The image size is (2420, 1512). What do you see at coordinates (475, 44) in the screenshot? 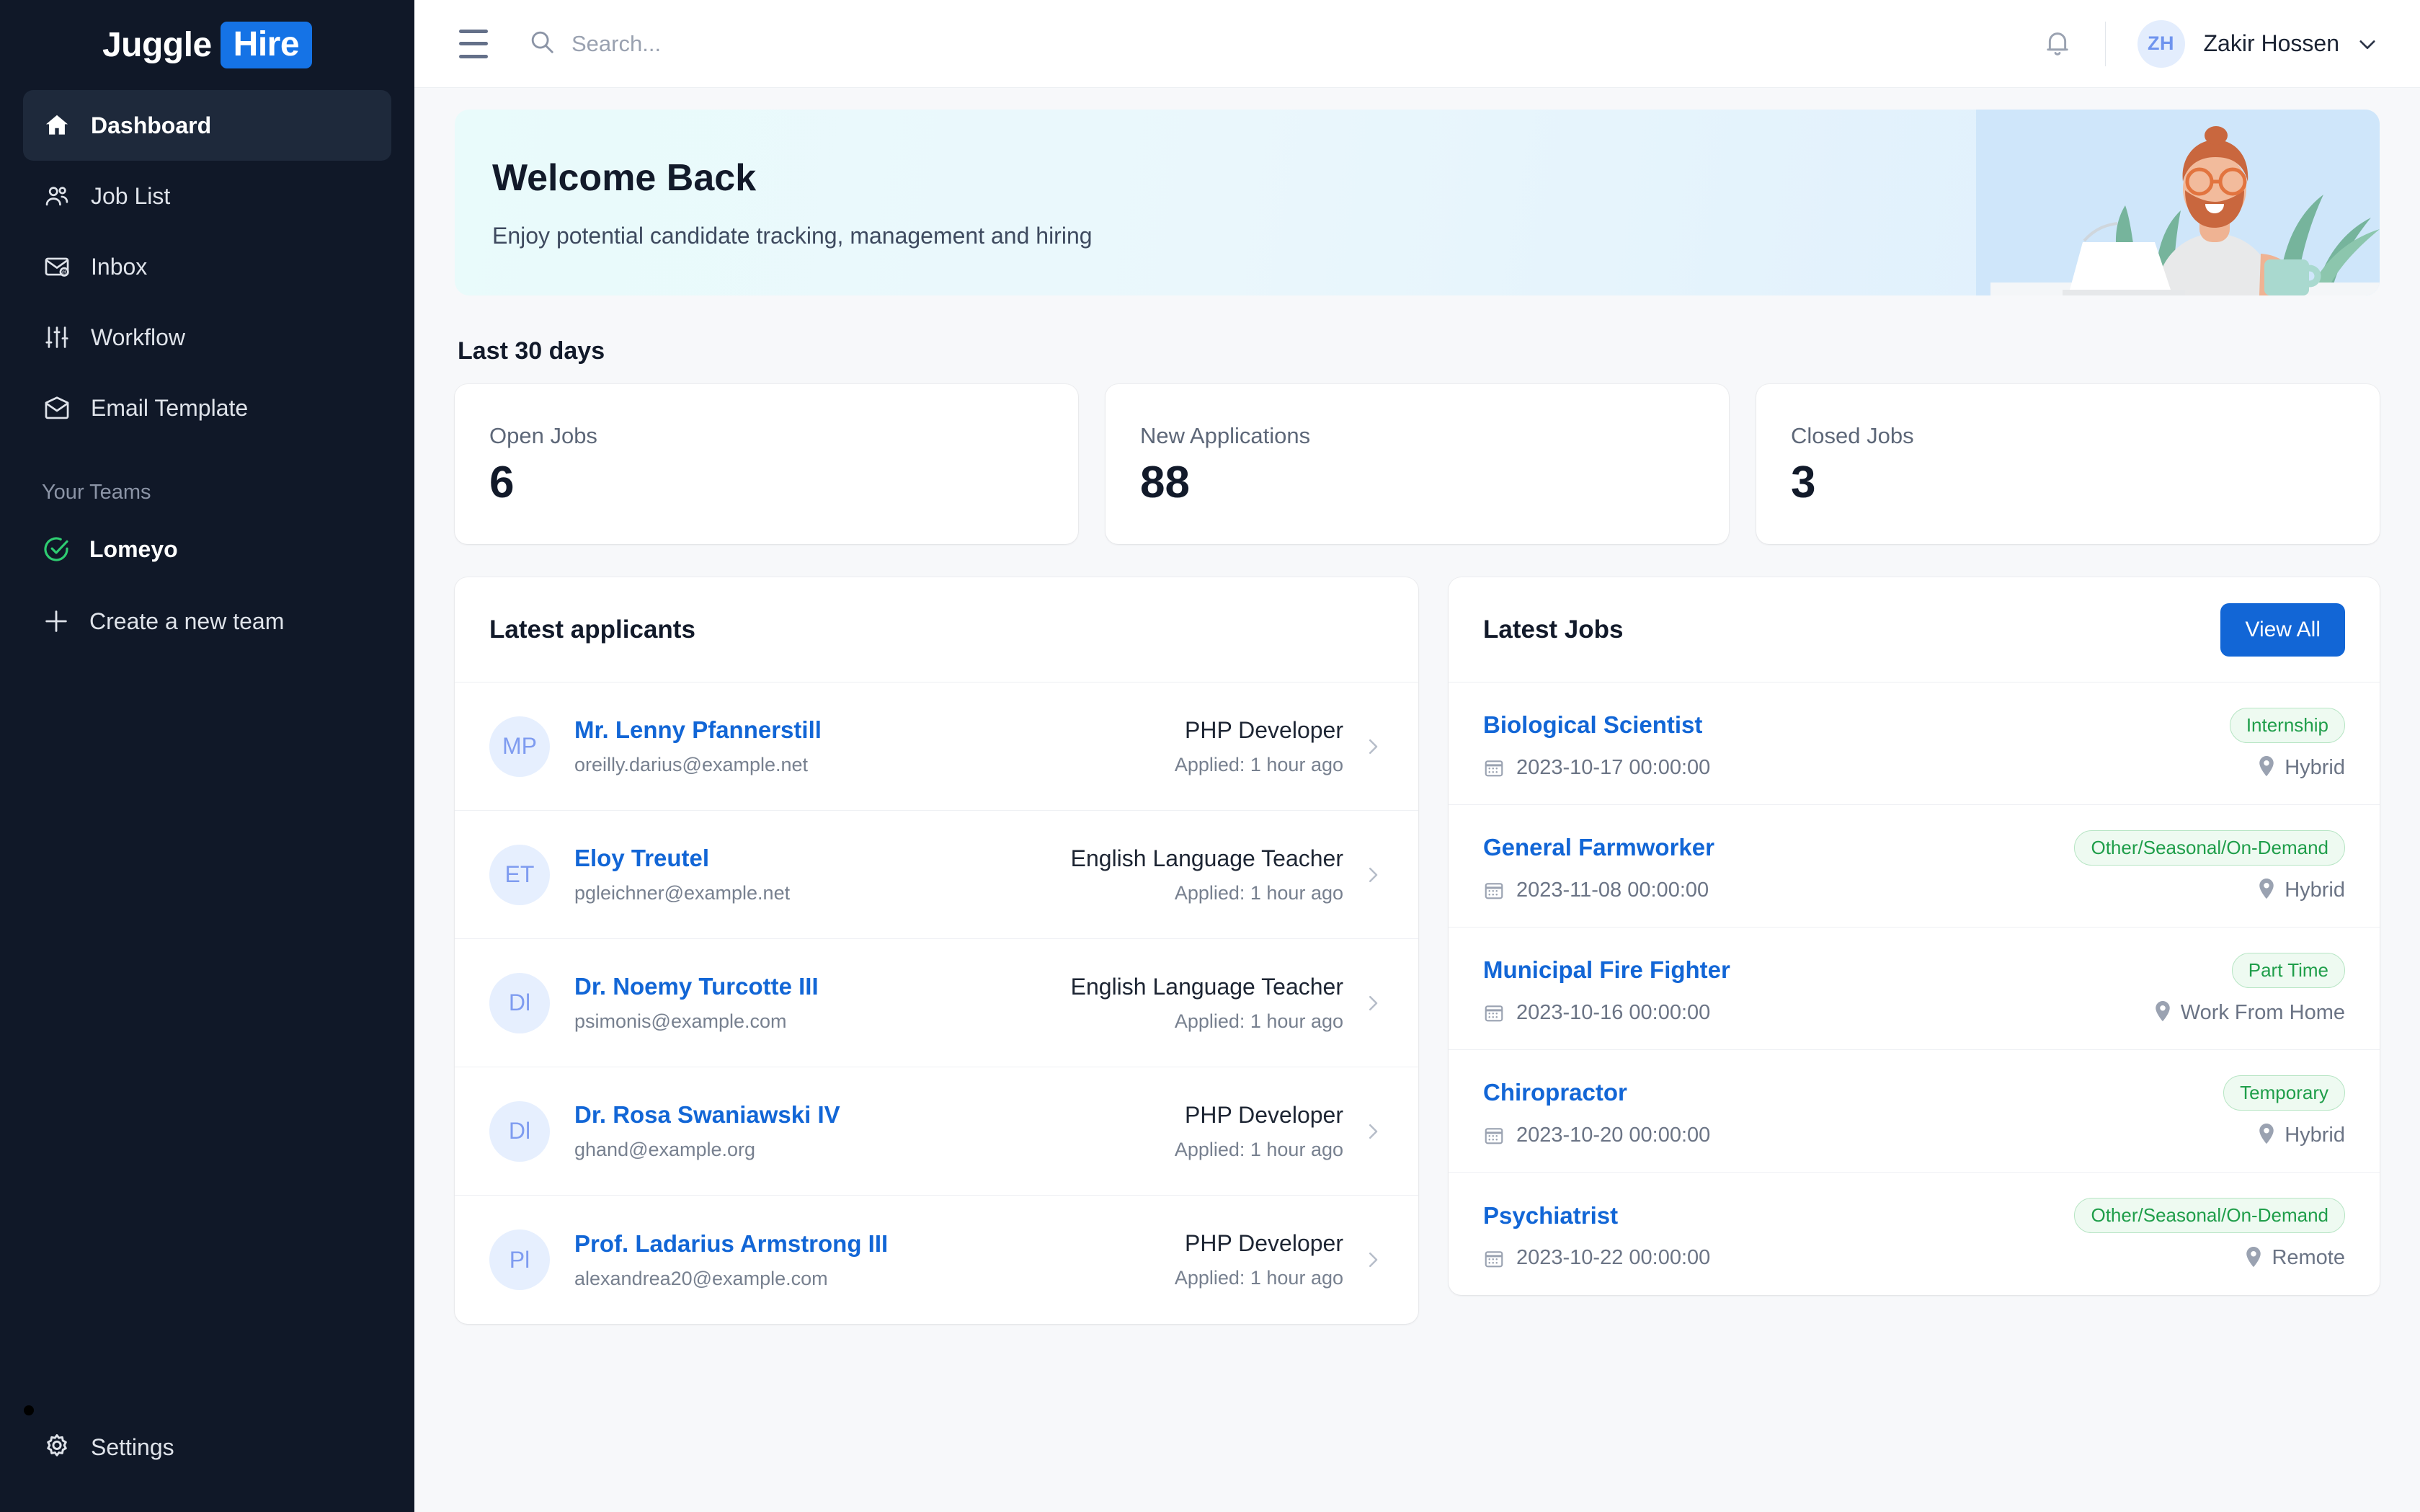
I see `hamburger-icon` at bounding box center [475, 44].